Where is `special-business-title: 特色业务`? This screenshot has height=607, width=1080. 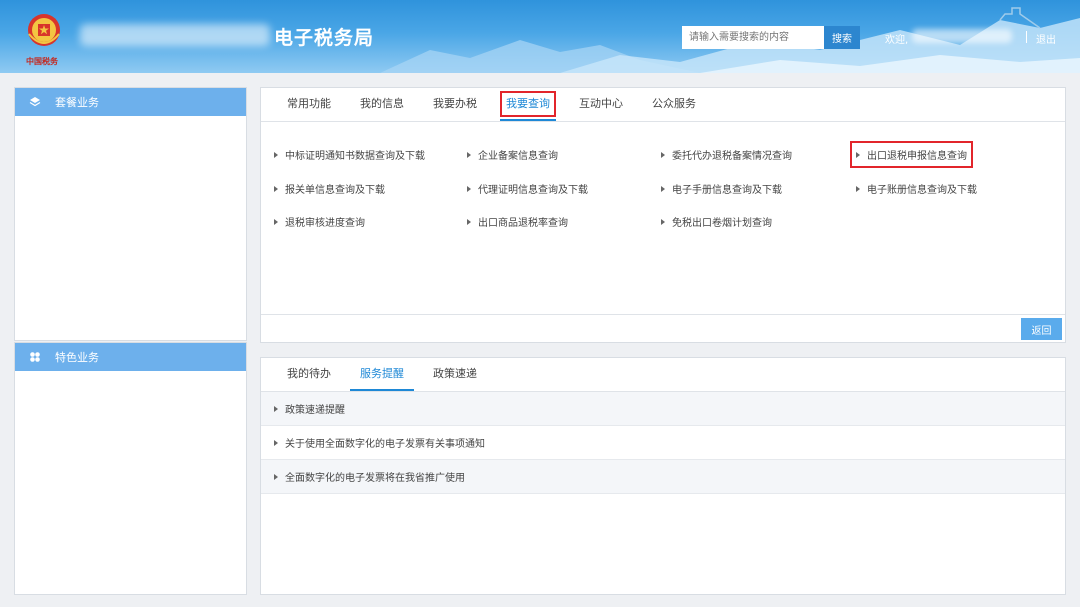 special-business-title: 特色业务 is located at coordinates (77, 357).